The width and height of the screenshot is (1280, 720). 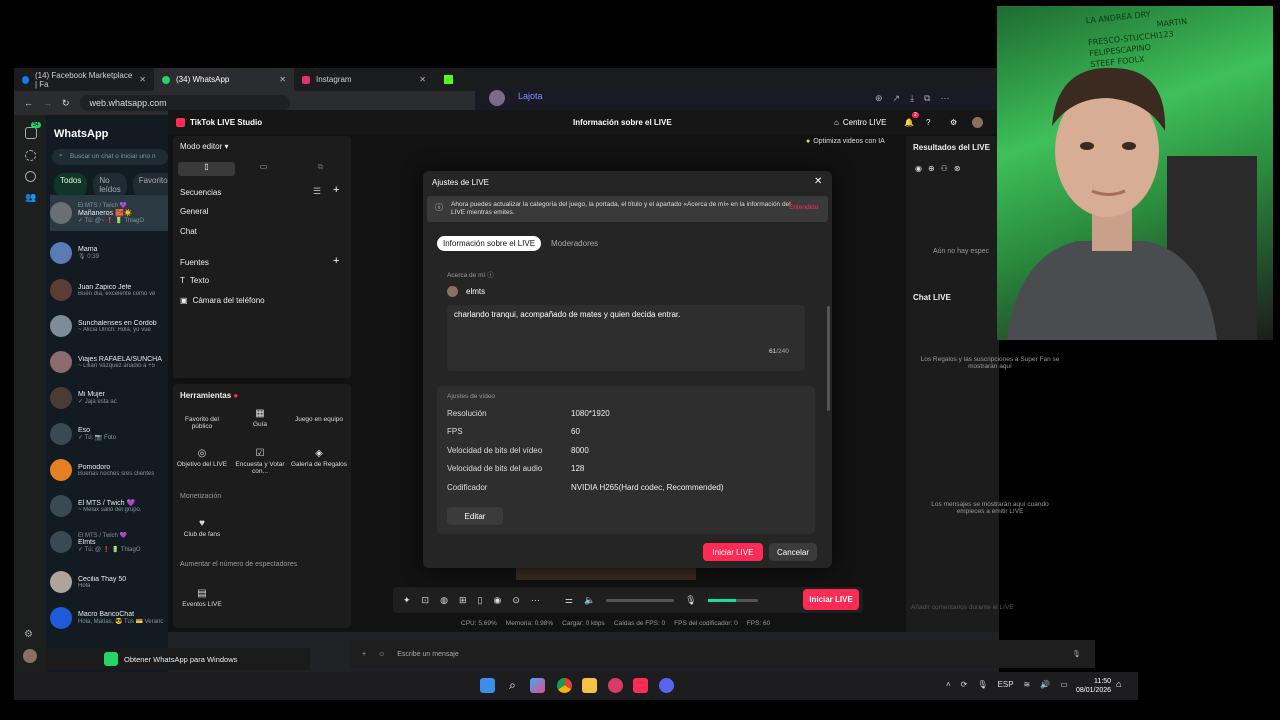 What do you see at coordinates (574, 243) in the screenshot?
I see `tab-moderators: Moderadores` at bounding box center [574, 243].